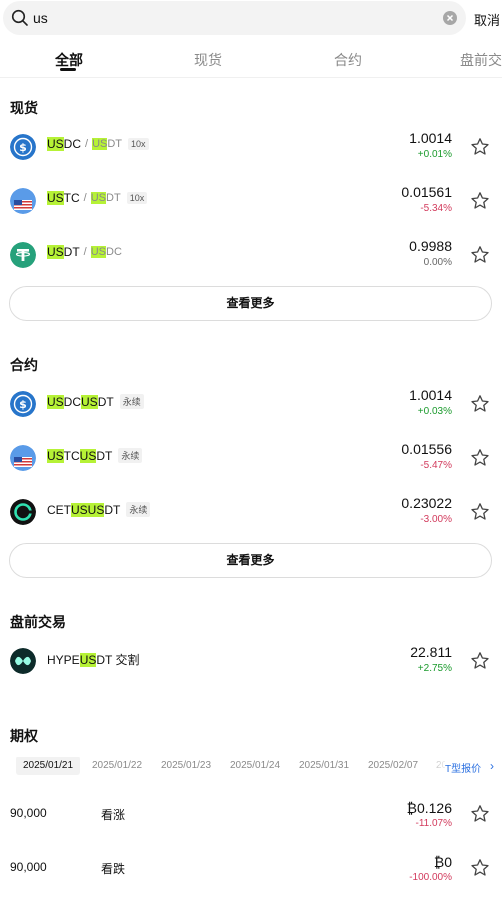 The height and width of the screenshot is (898, 502). Describe the element at coordinates (24, 736) in the screenshot. I see `section-title-options: 期权` at that location.